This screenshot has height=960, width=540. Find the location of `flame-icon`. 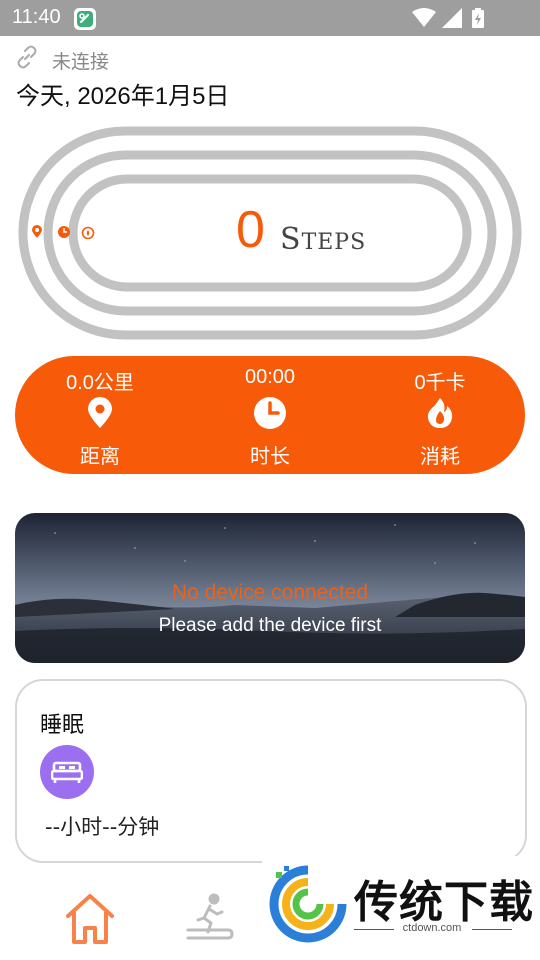

flame-icon is located at coordinates (440, 413).